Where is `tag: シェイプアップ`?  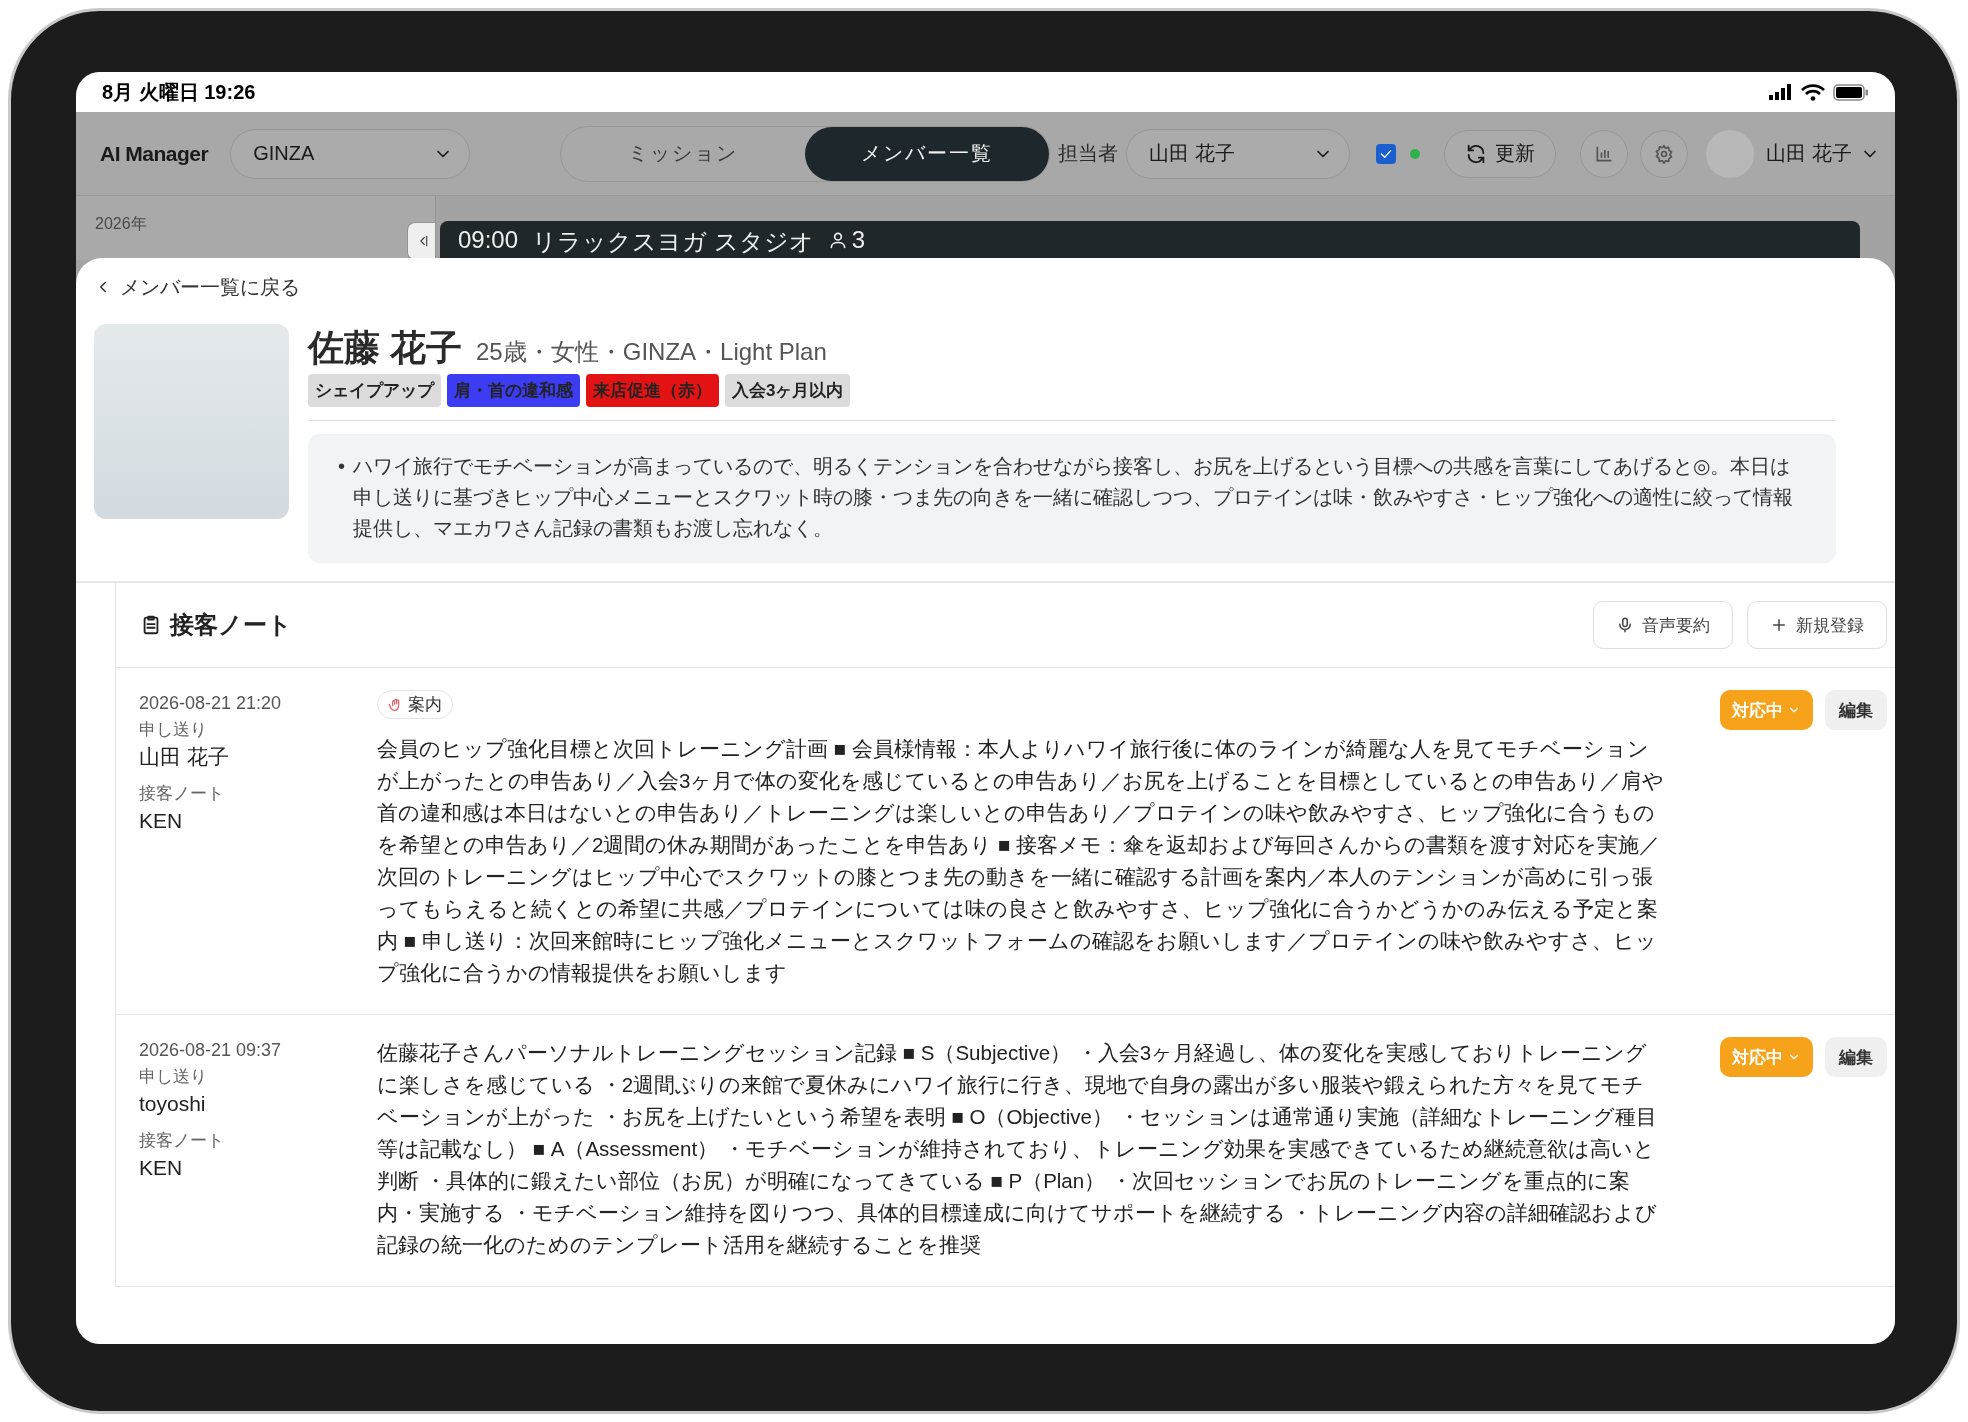 tag: シェイプアップ is located at coordinates (374, 390).